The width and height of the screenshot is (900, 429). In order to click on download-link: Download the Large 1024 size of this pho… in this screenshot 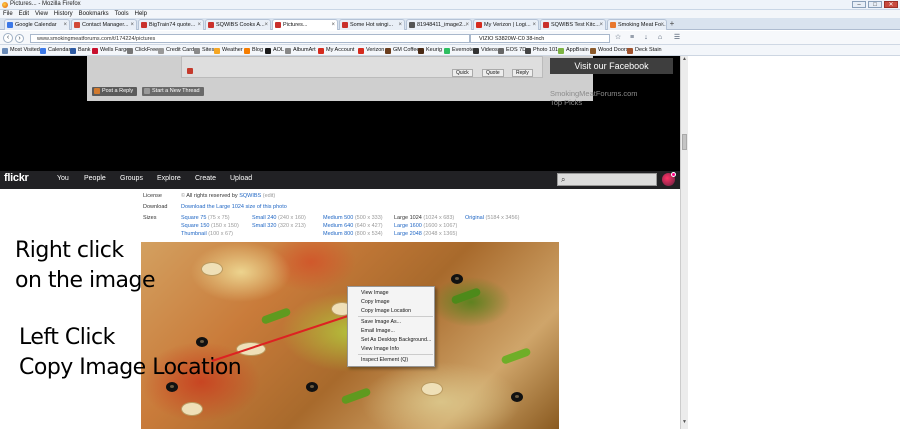, I will do `click(234, 207)`.